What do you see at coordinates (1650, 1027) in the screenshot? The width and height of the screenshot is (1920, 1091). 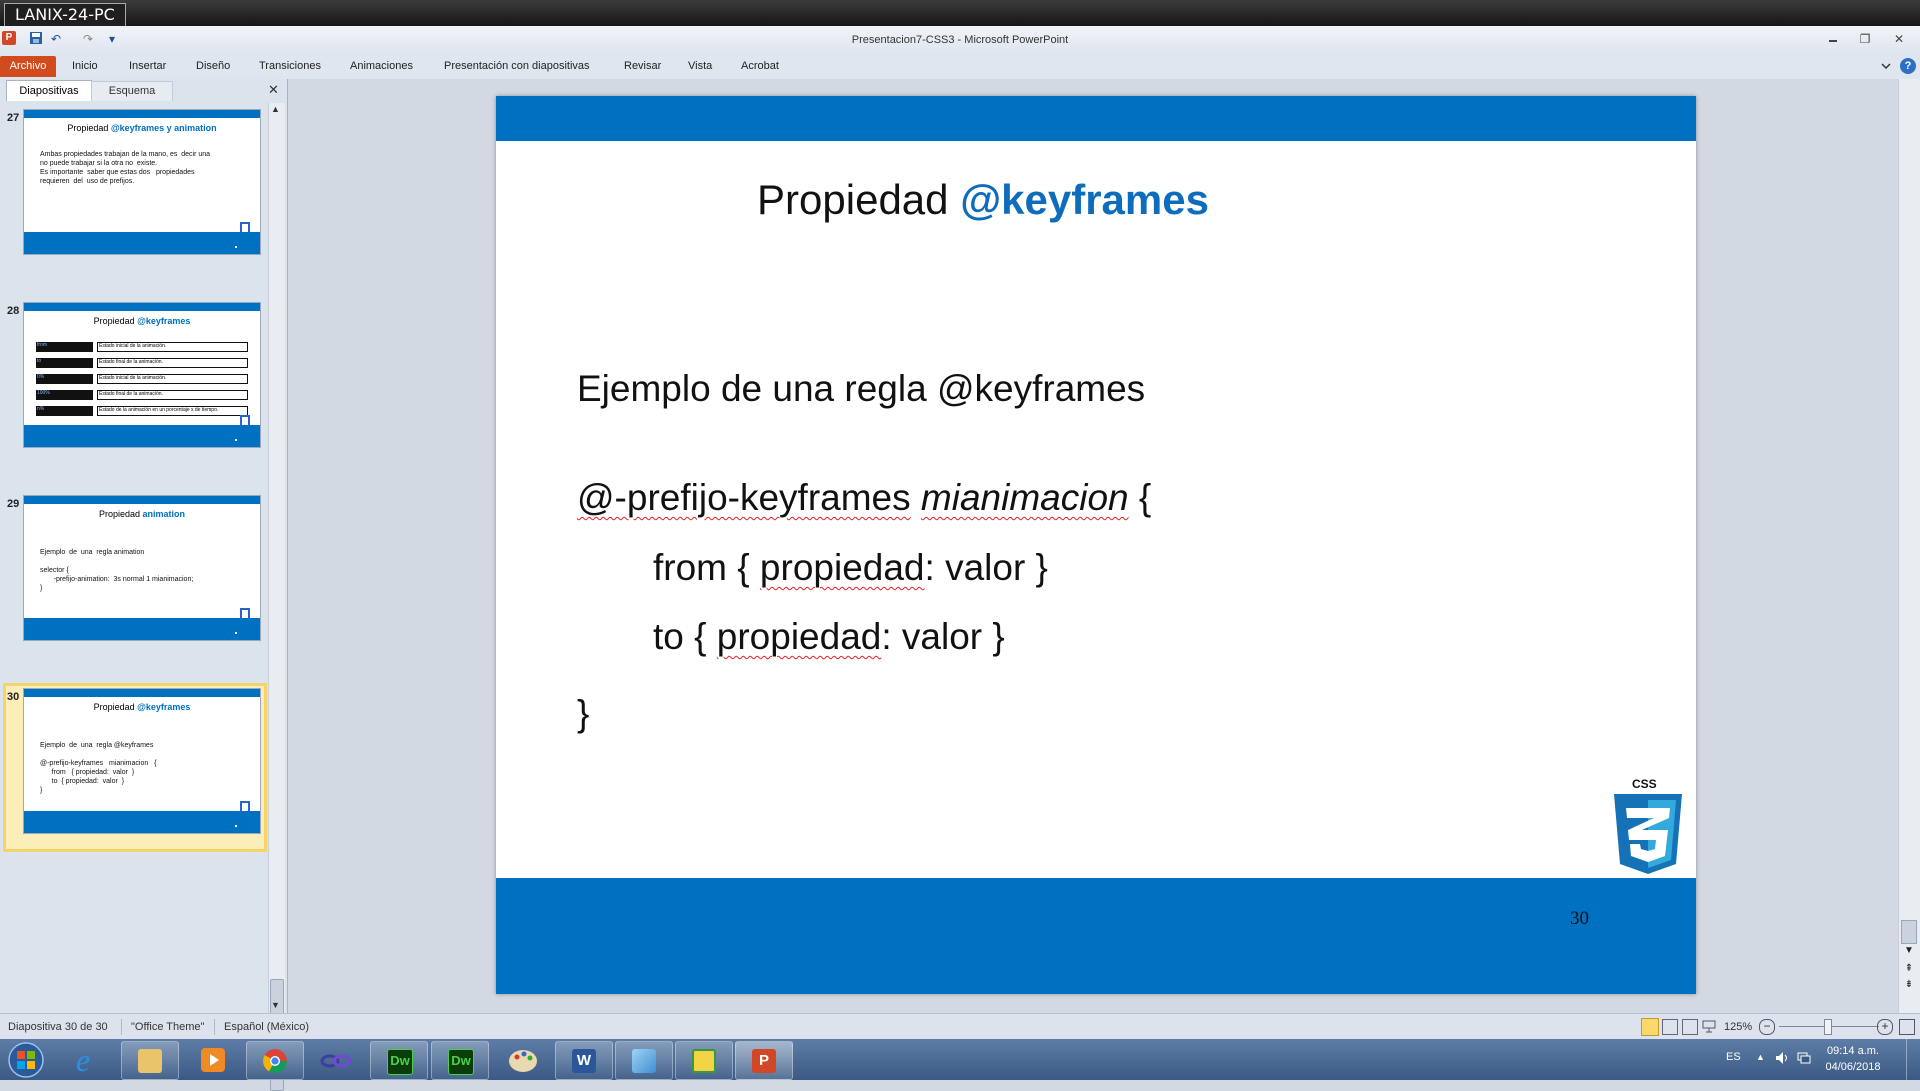 I see `normal-view-icon` at bounding box center [1650, 1027].